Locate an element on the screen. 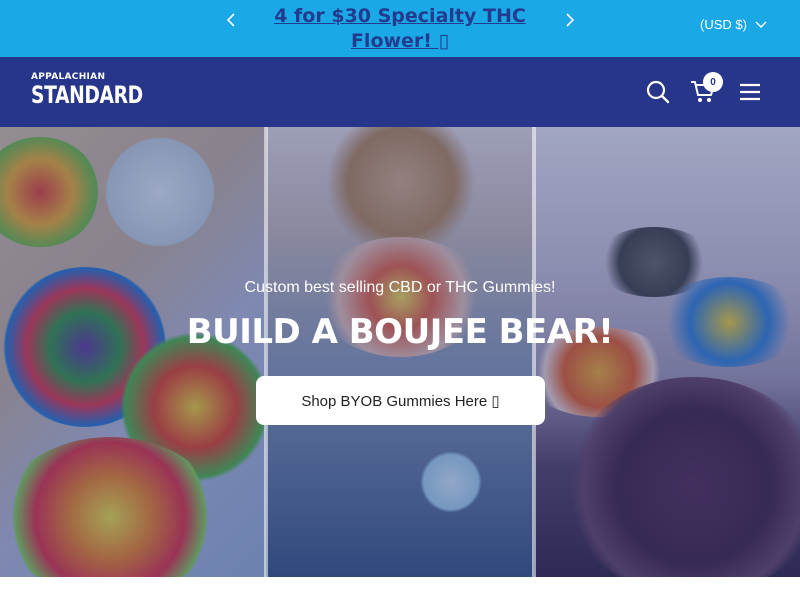 This screenshot has height=600, width=800. announcement-prev-button is located at coordinates (231, 20).